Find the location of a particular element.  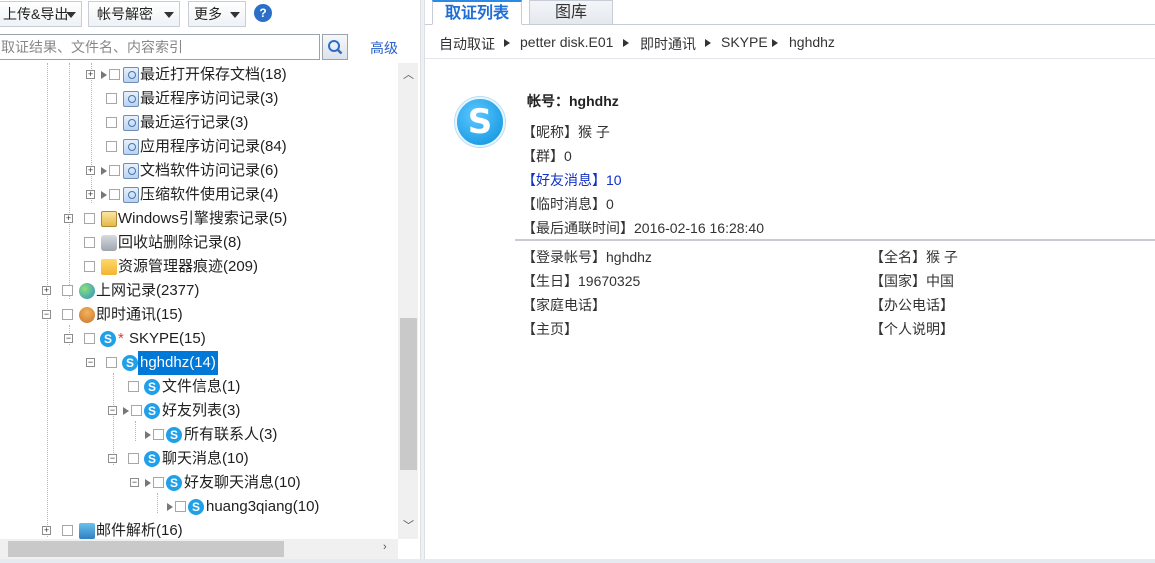

tree-item-instant-messaging: − 即时通讯(15) is located at coordinates (199, 315).